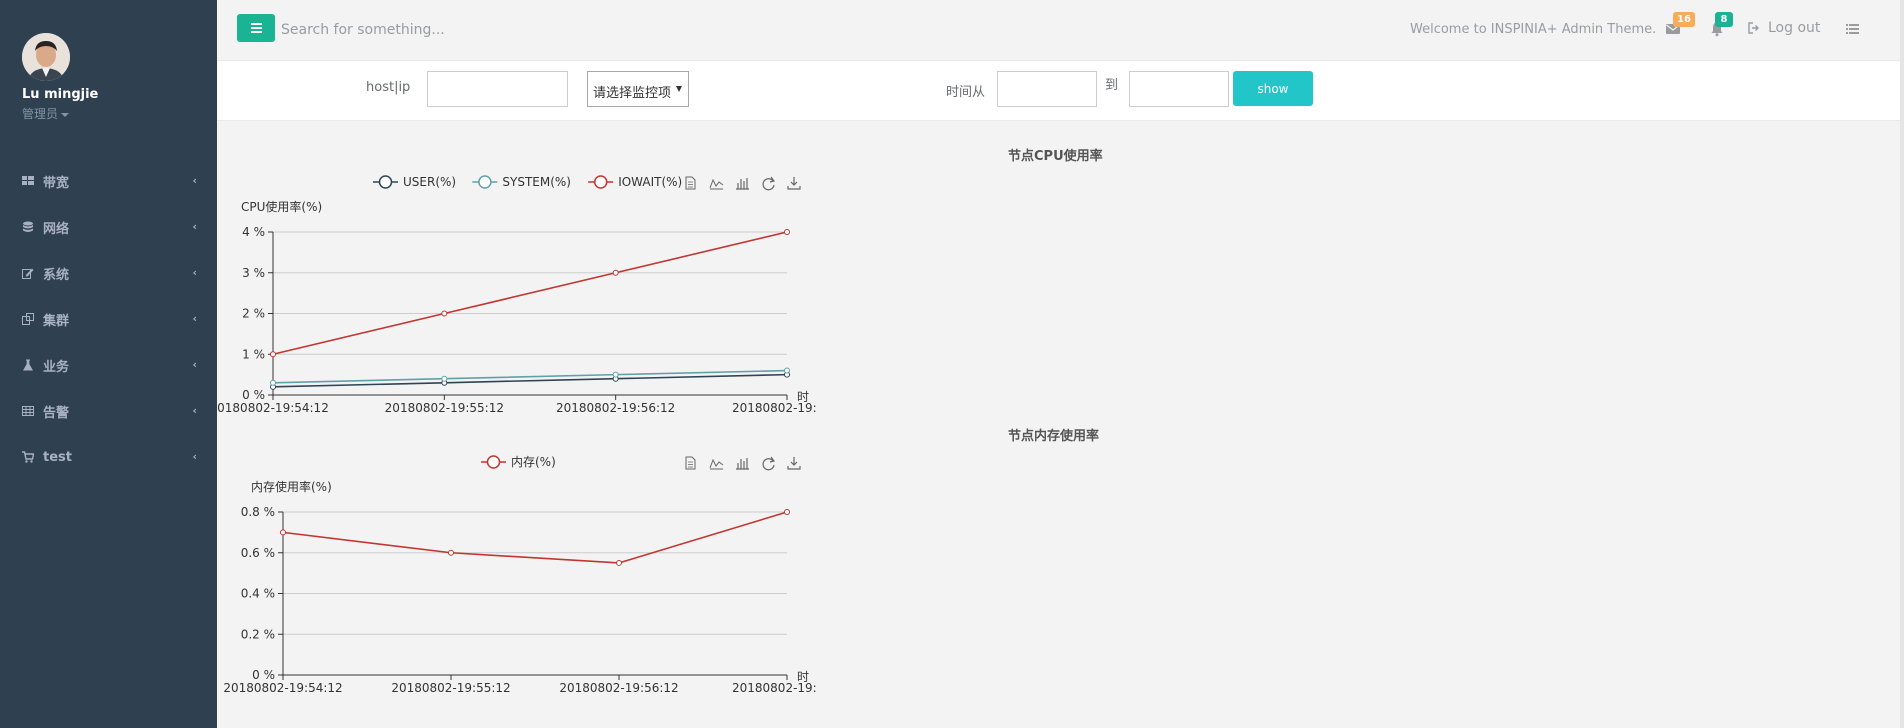  Describe the element at coordinates (1179, 89) in the screenshot. I see `time-to-input` at that location.